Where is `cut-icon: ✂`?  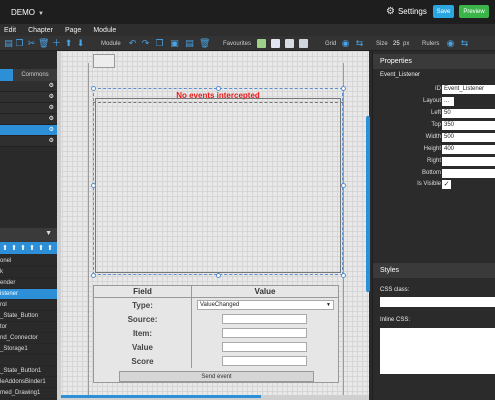
cut-icon: ✂ is located at coordinates (31, 43).